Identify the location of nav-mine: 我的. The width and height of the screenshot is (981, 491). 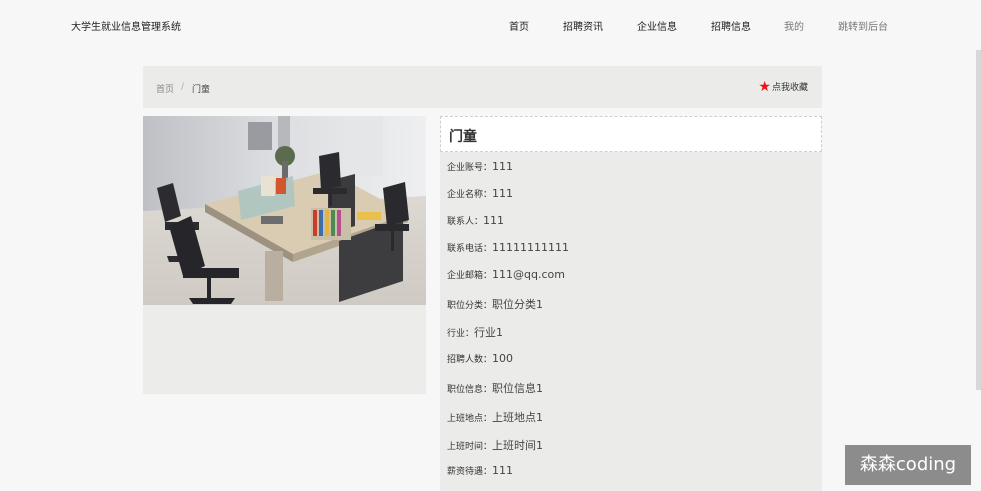
(794, 25).